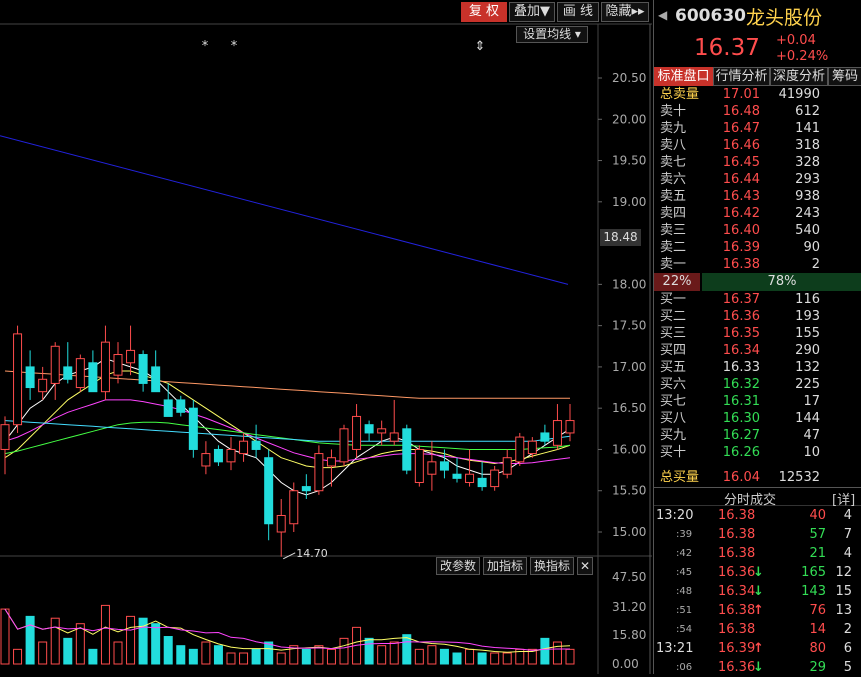 The height and width of the screenshot is (677, 861). What do you see at coordinates (847, 629) in the screenshot?
I see `tick-count: 2` at bounding box center [847, 629].